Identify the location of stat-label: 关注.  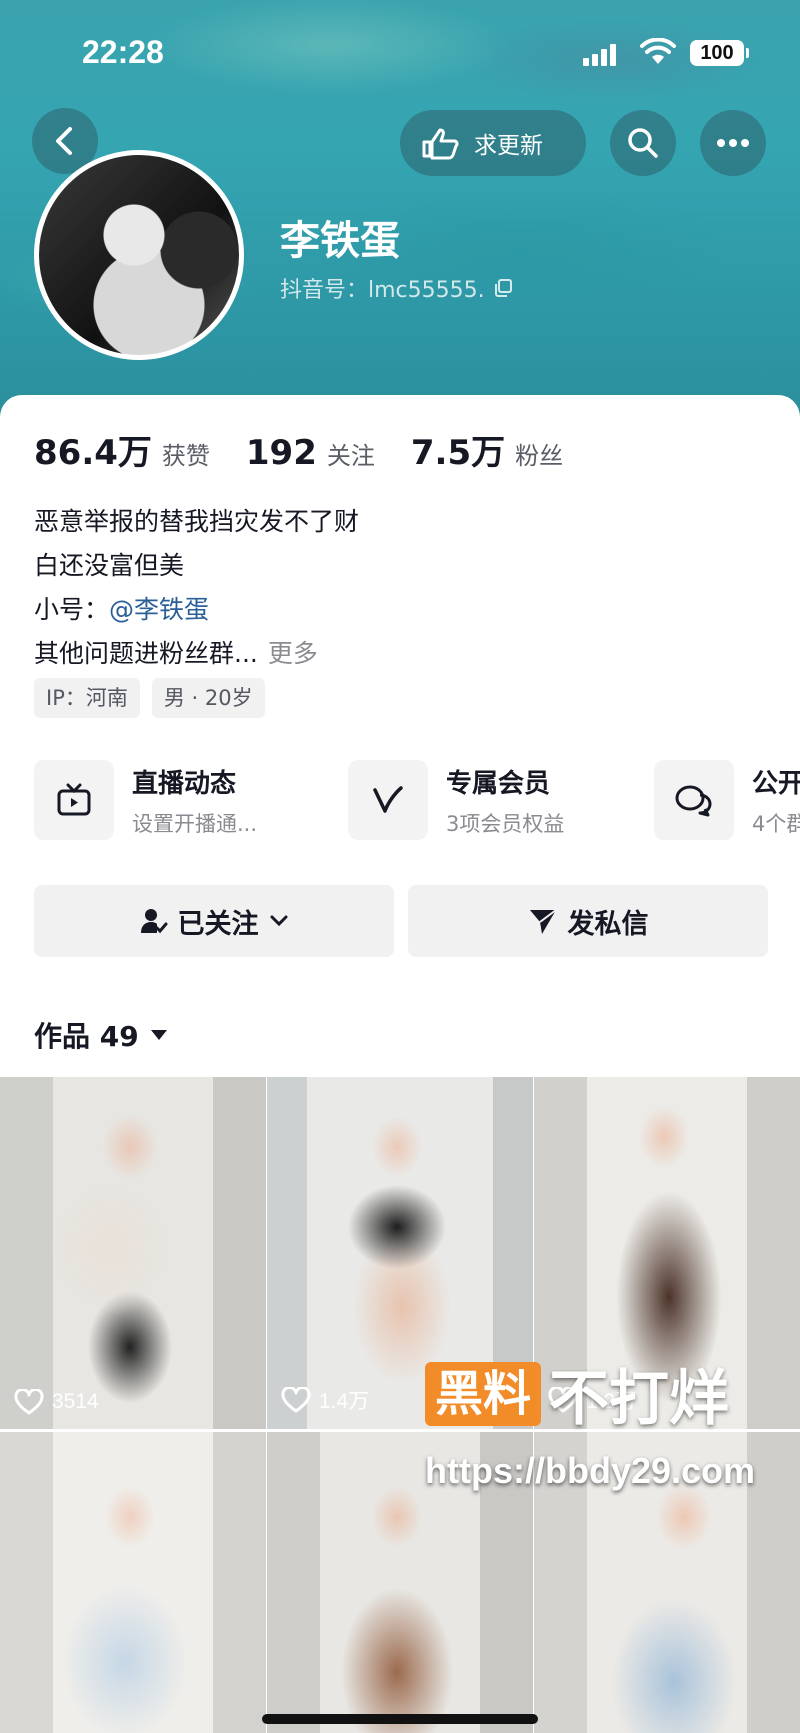
(350, 456).